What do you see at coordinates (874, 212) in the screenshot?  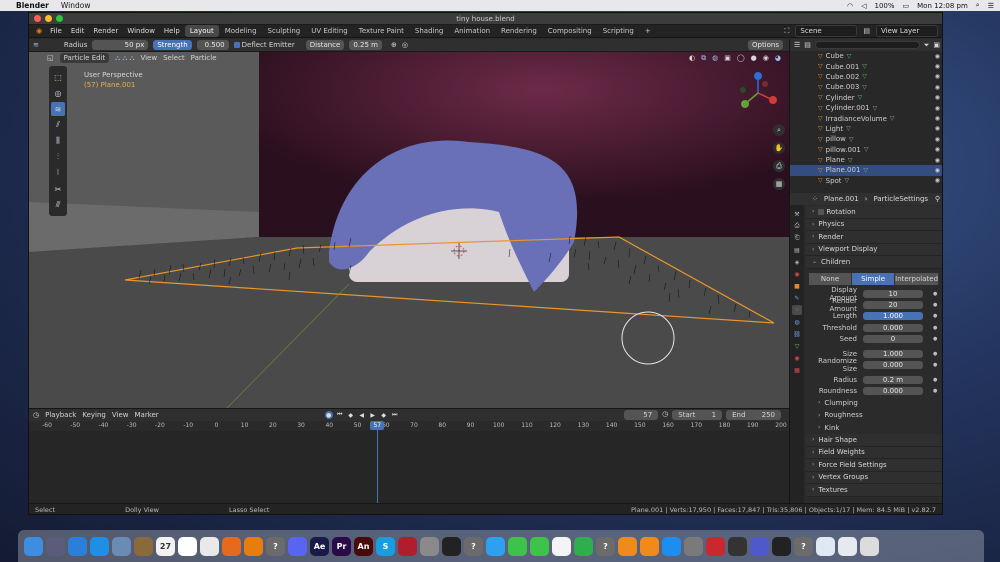 I see `panel-rotation: › Rotation` at bounding box center [874, 212].